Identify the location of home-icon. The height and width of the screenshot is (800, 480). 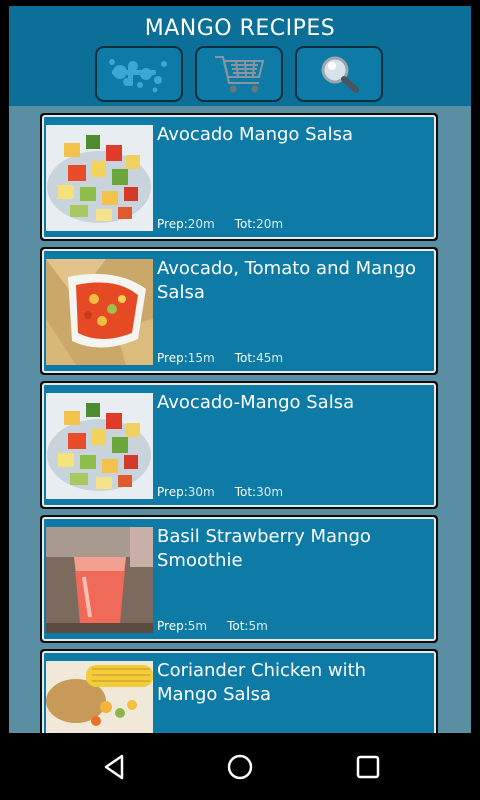
(240, 767).